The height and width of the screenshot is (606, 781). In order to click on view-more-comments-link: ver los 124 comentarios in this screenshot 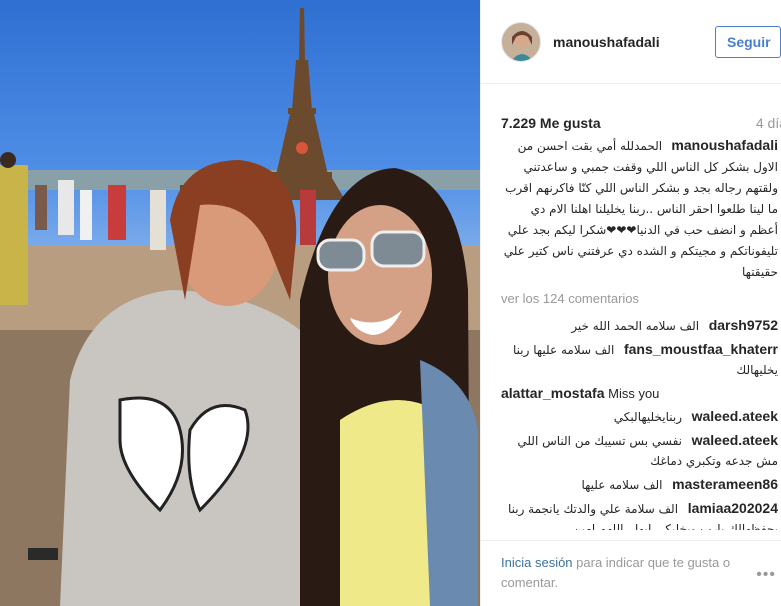, I will do `click(641, 298)`.